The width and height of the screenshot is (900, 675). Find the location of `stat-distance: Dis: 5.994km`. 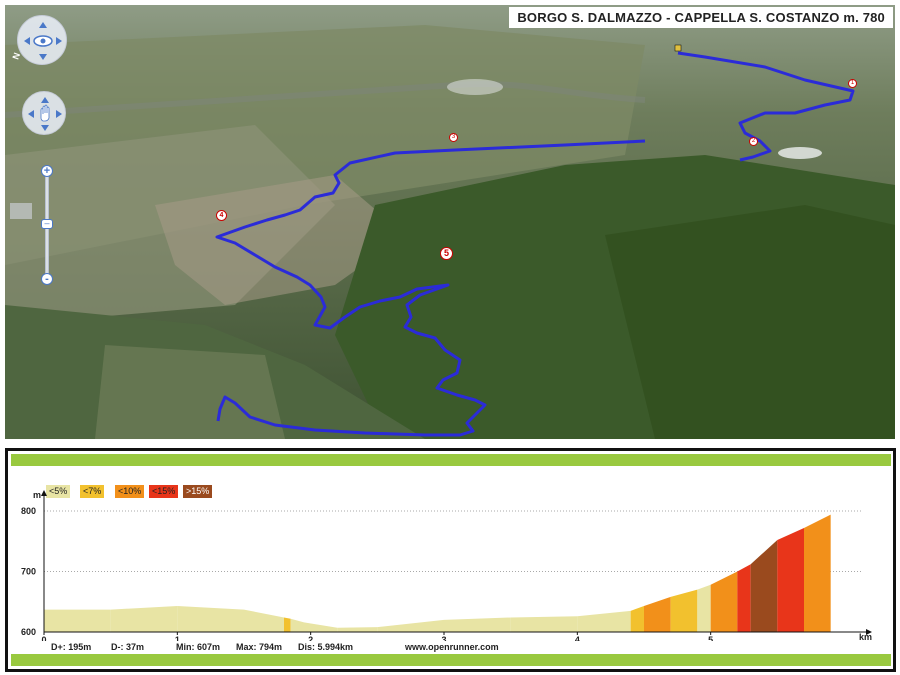

stat-distance: Dis: 5.994km is located at coordinates (326, 647).